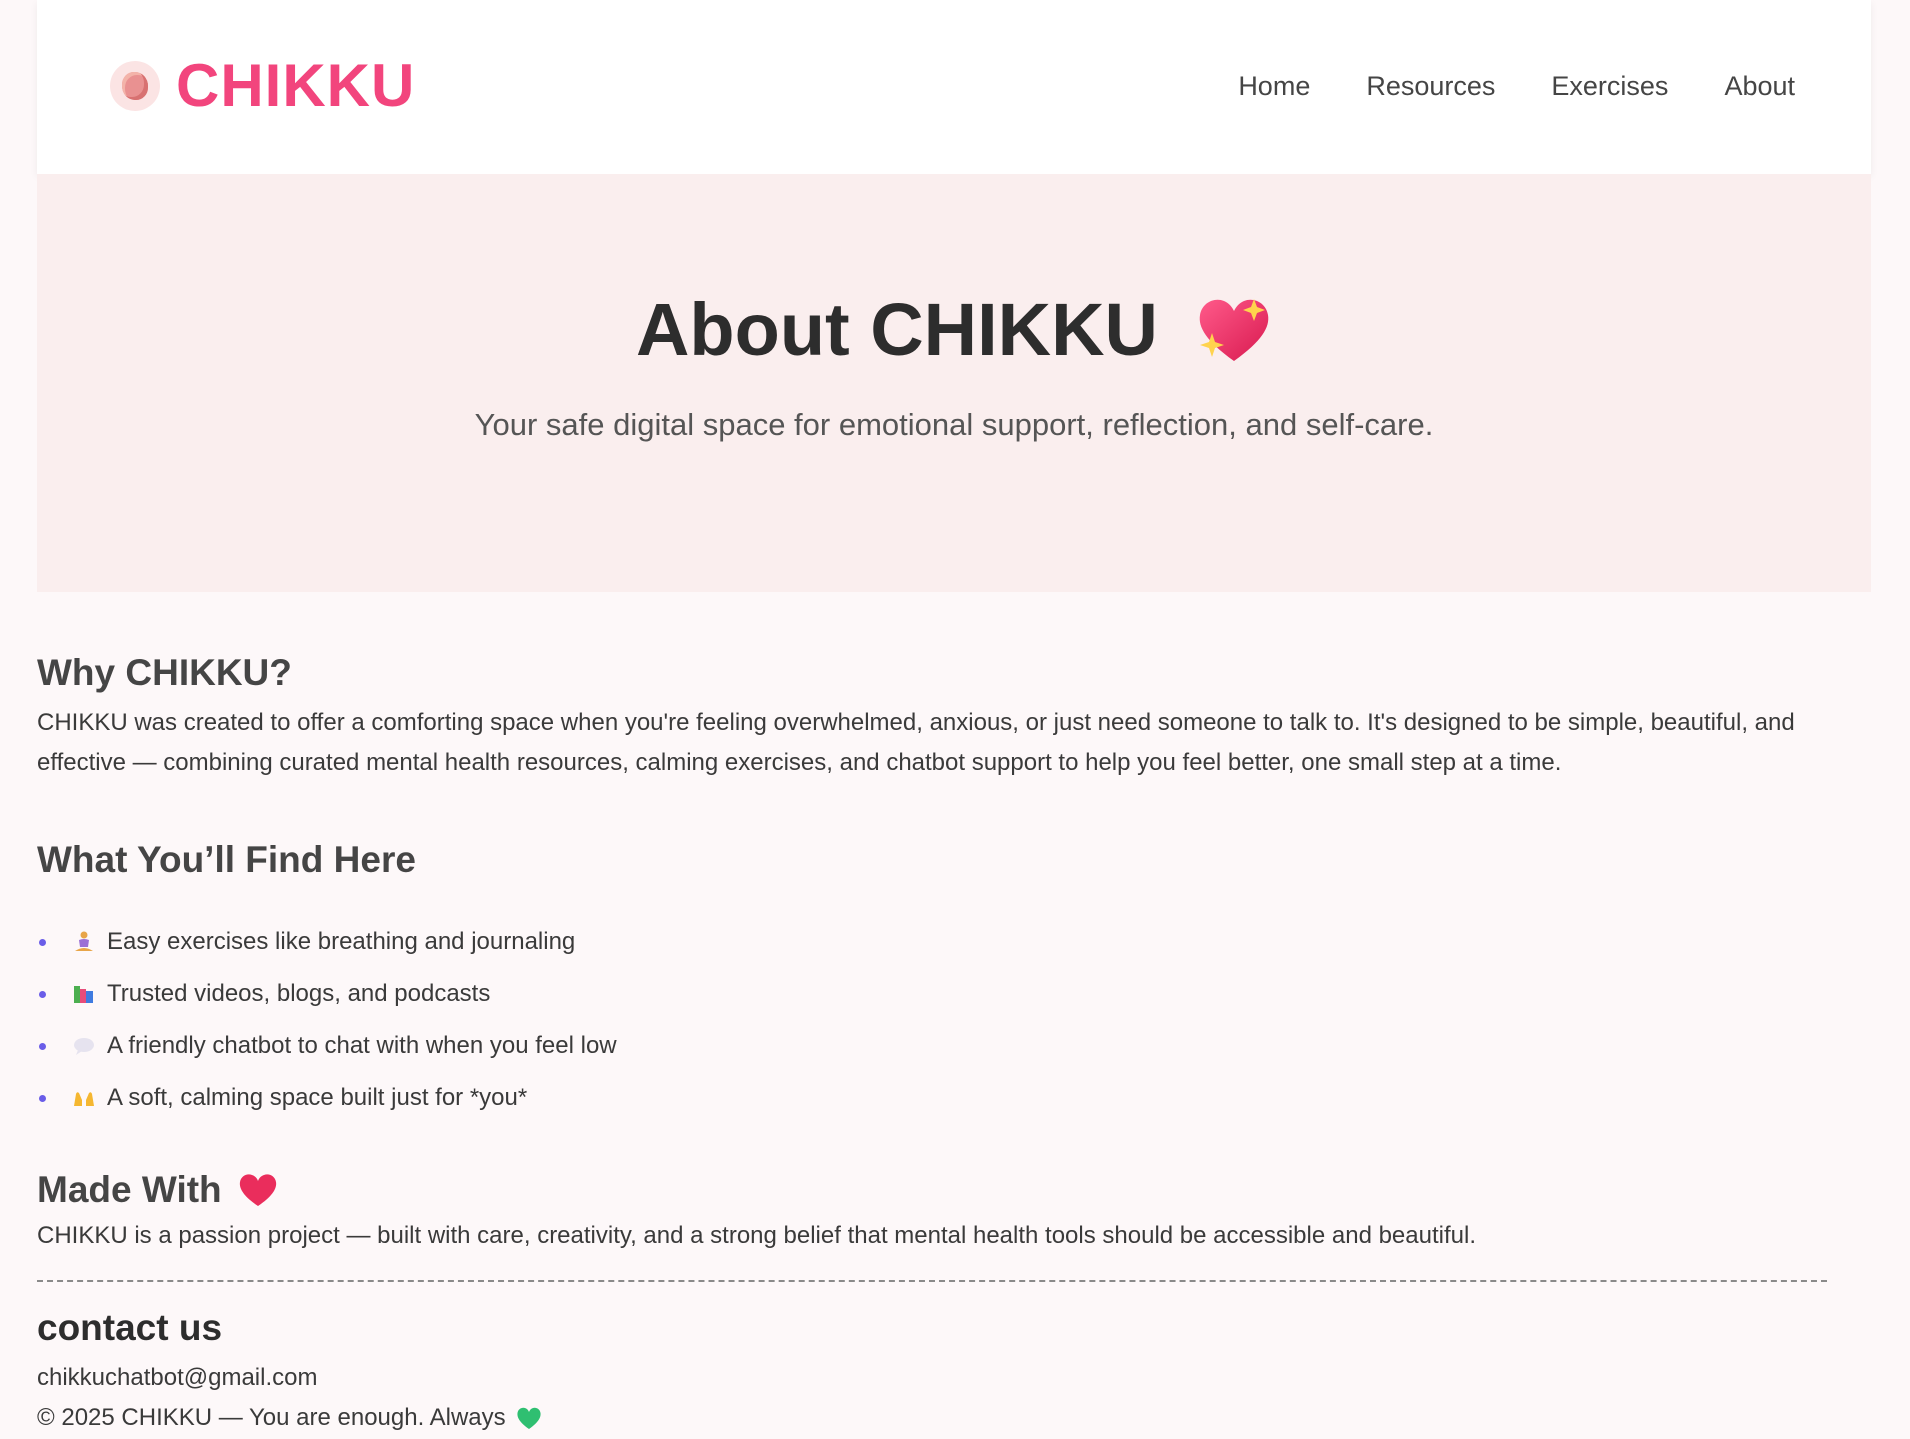 This screenshot has height=1439, width=1910. I want to click on page-title-text: About CHIKKU, so click(896, 329).